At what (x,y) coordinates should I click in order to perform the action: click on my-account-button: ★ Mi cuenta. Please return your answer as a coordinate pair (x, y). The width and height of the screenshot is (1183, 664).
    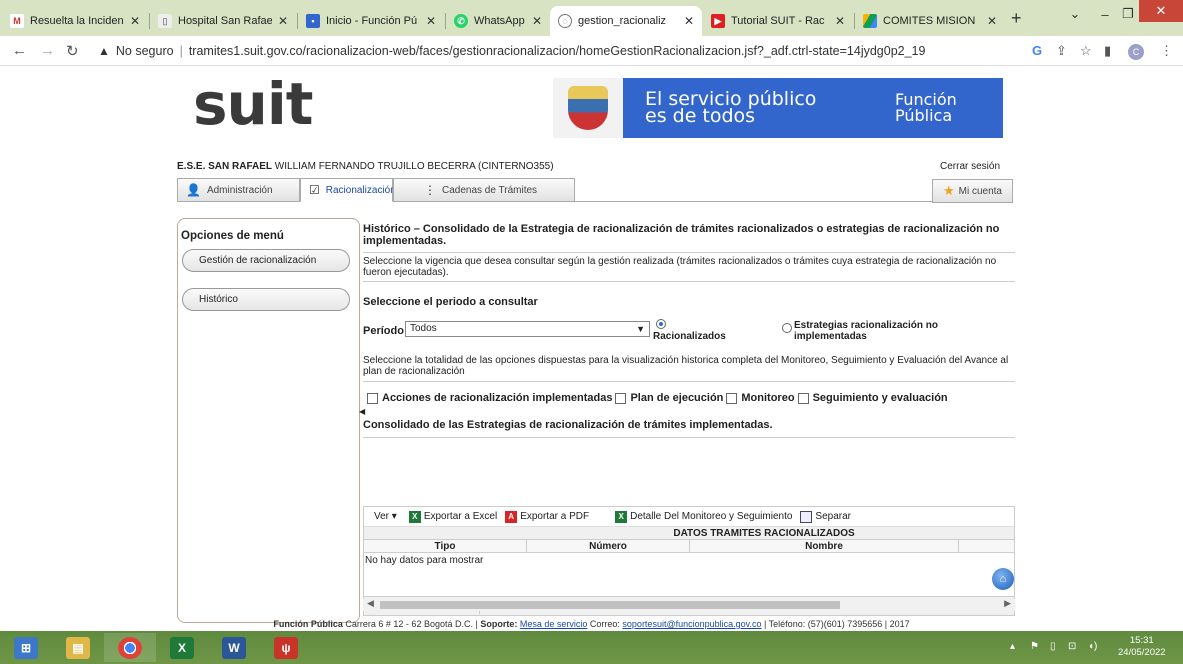
    Looking at the image, I should click on (972, 191).